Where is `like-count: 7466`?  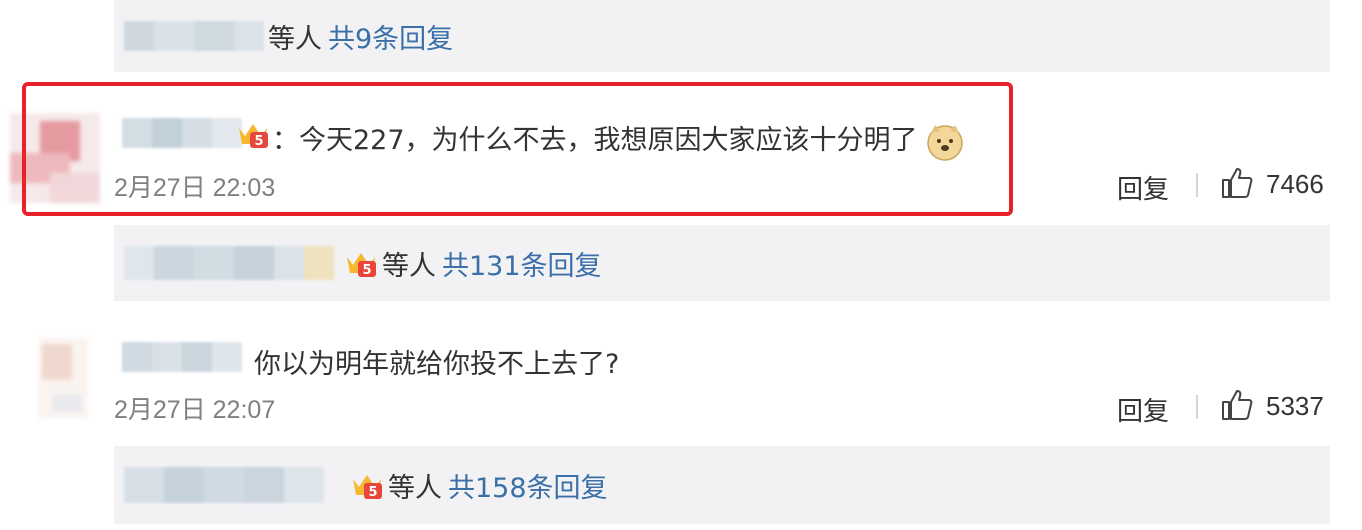
like-count: 7466 is located at coordinates (1295, 184).